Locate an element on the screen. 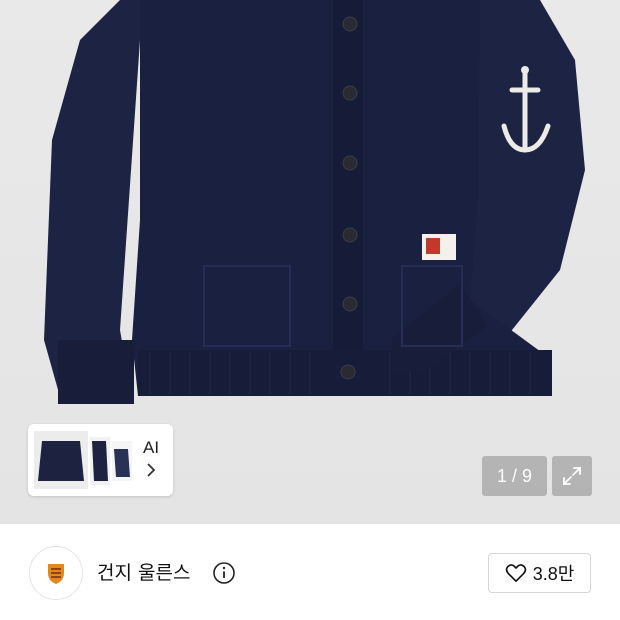  ai-label: AI is located at coordinates (151, 447).